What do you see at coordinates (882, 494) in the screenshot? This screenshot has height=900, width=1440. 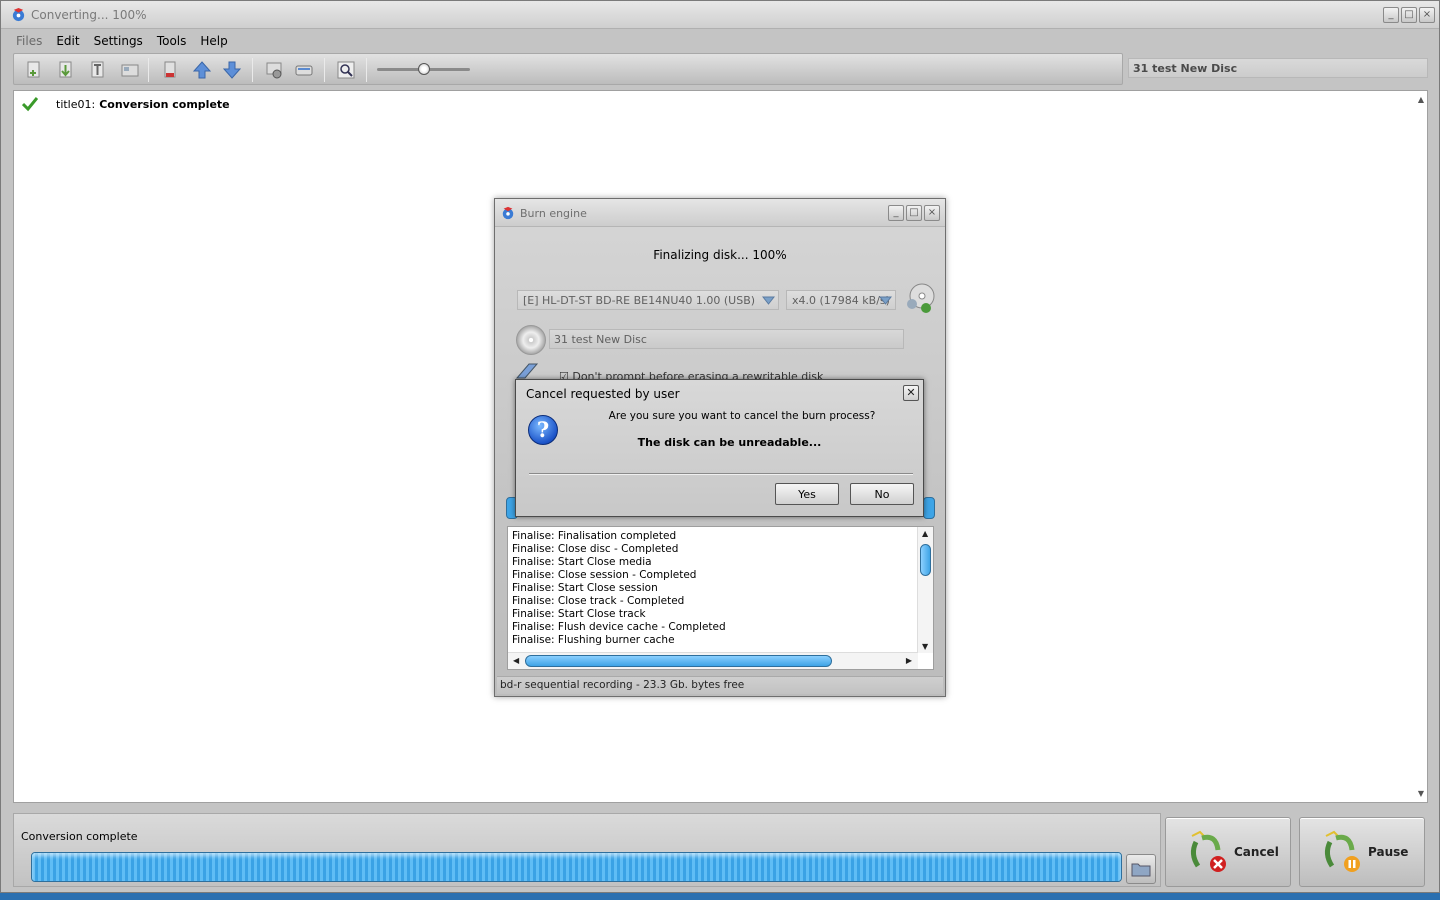 I see `no-button: No` at bounding box center [882, 494].